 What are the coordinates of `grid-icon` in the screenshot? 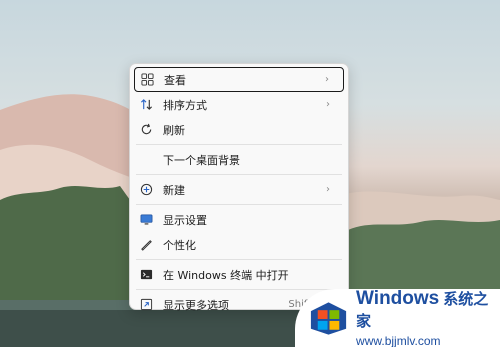 It's located at (147, 80).